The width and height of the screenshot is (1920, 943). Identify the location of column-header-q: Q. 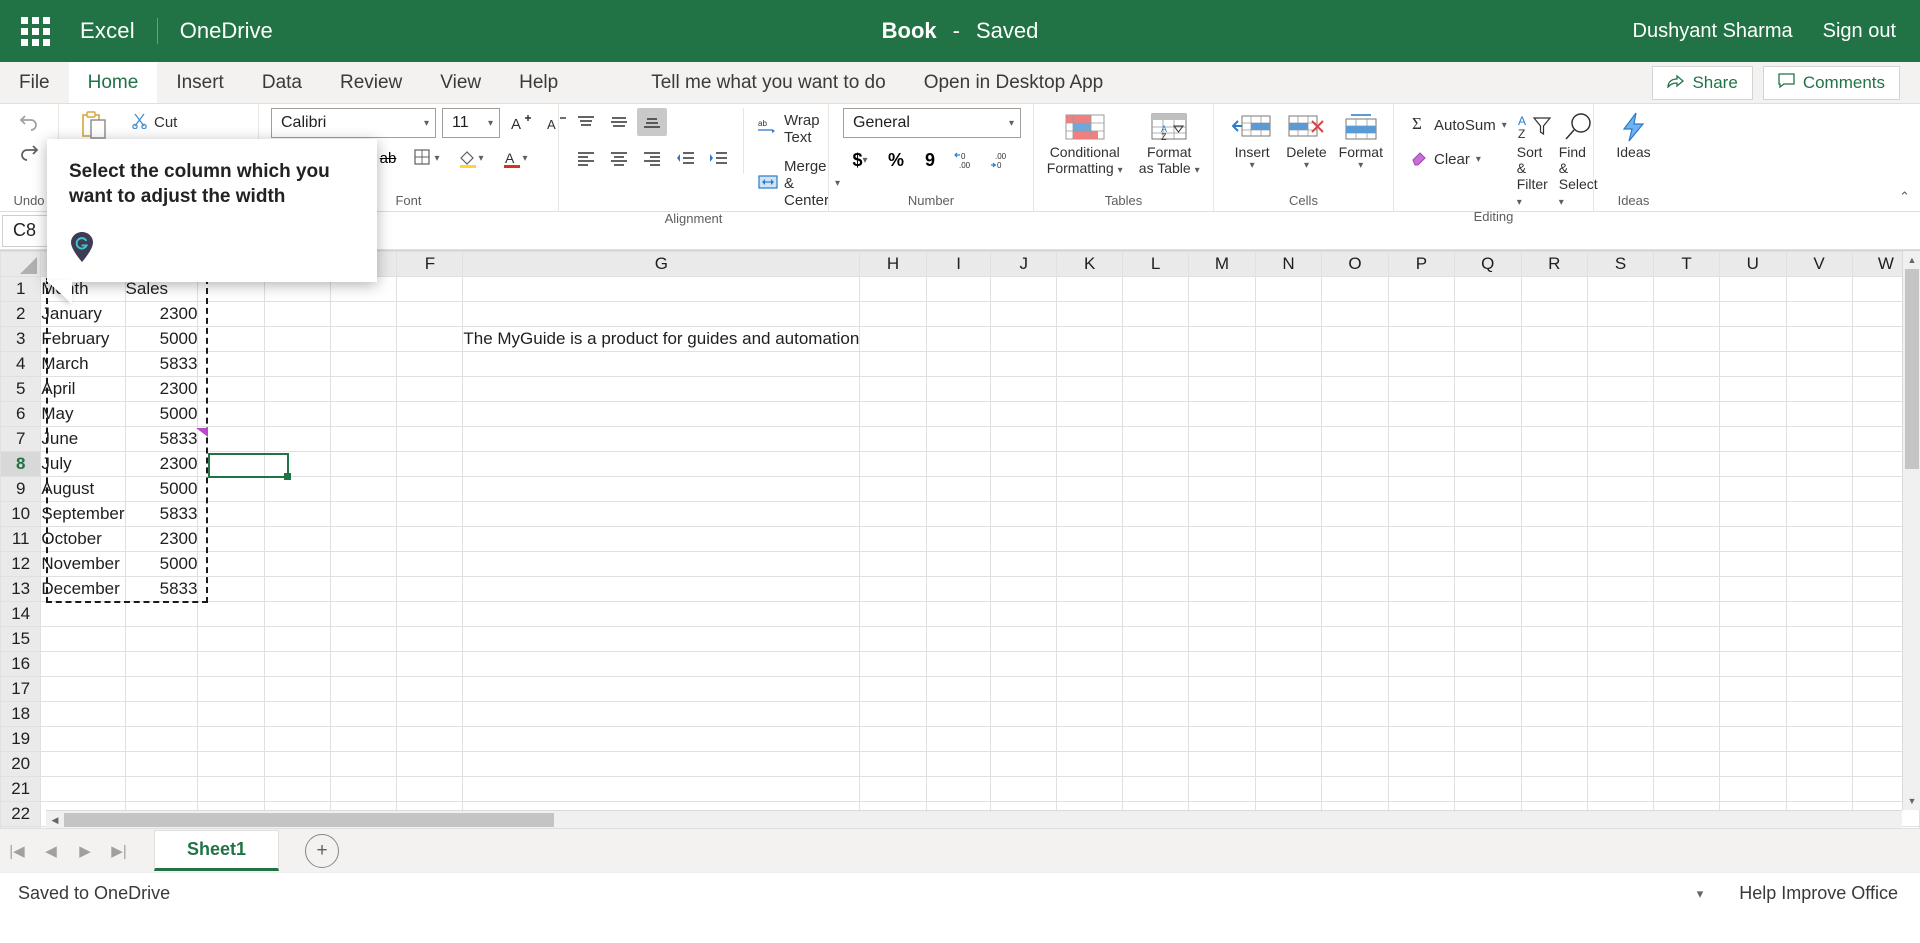
(1487, 264).